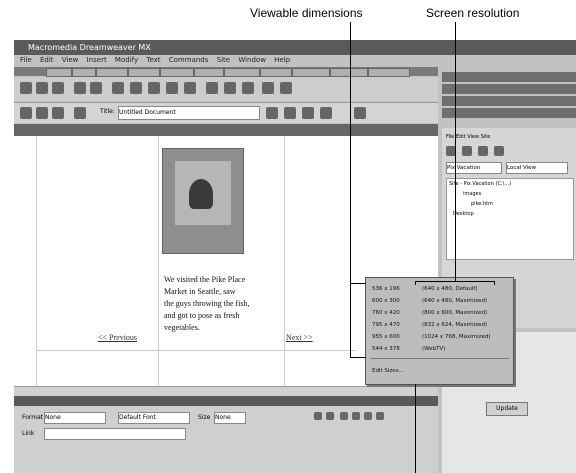 Image resolution: width=576 pixels, height=473 pixels. I want to click on align-center-icon, so click(356, 416).